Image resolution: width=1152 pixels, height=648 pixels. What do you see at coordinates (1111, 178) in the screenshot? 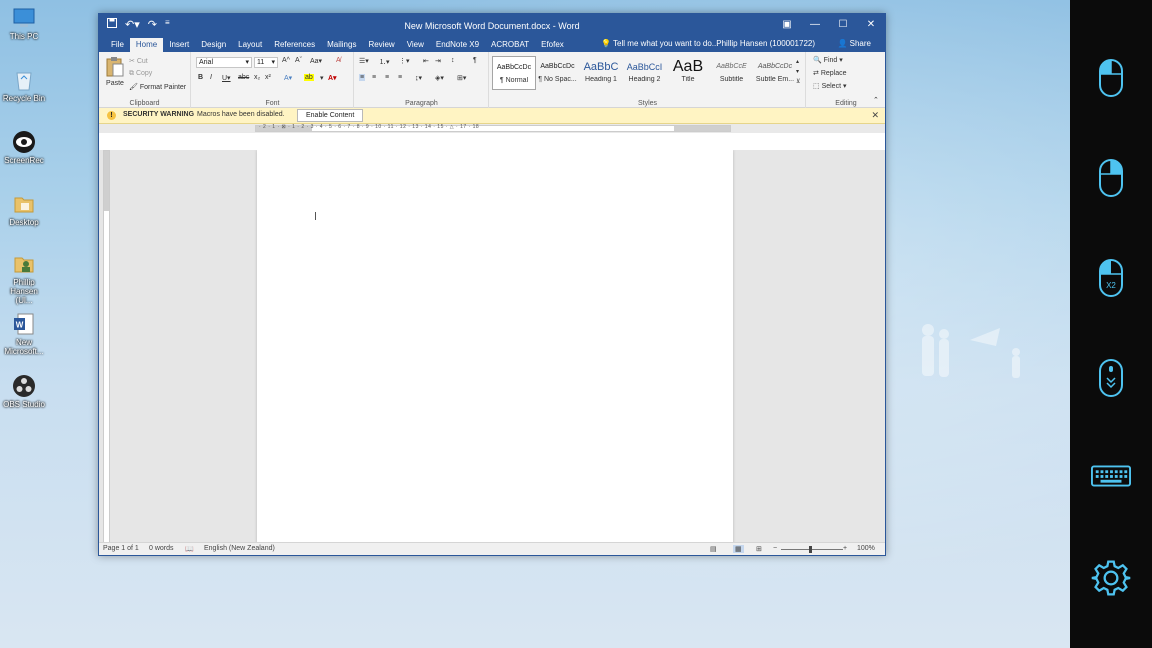
I see `mouse-right-click-icon` at bounding box center [1111, 178].